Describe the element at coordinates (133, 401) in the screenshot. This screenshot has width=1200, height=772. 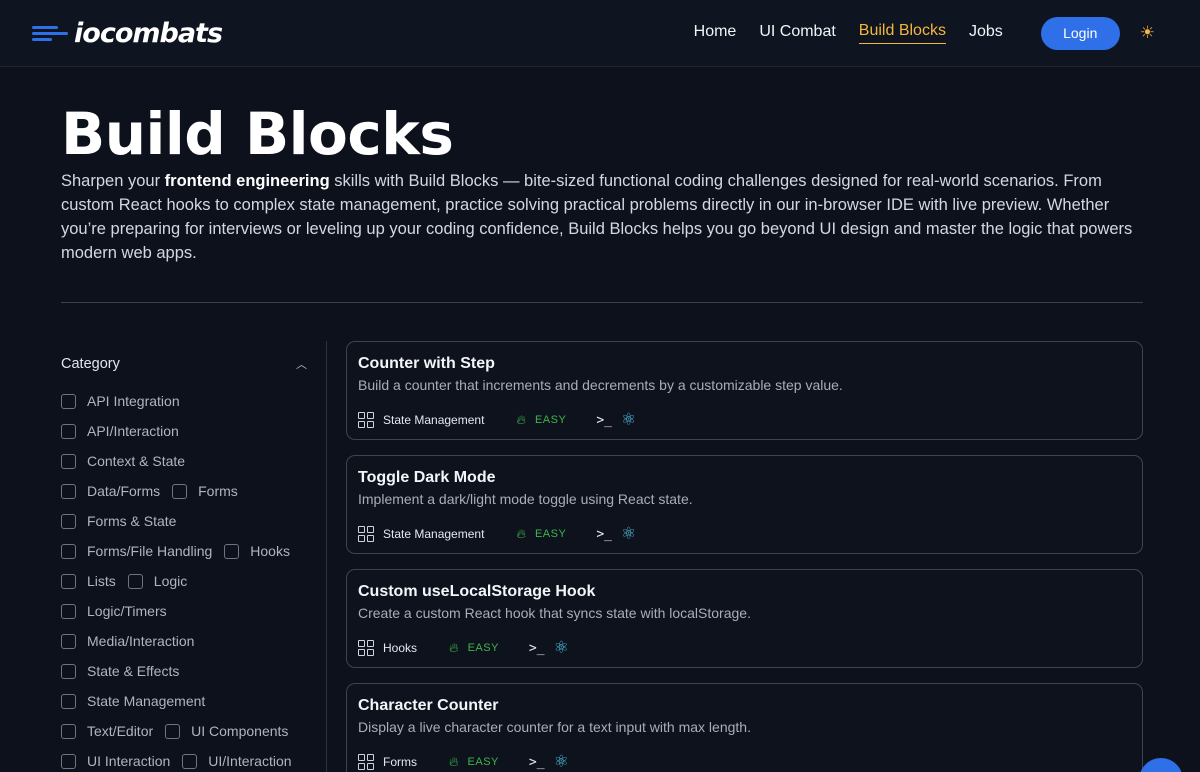
I see `category-label: API Integration` at that location.